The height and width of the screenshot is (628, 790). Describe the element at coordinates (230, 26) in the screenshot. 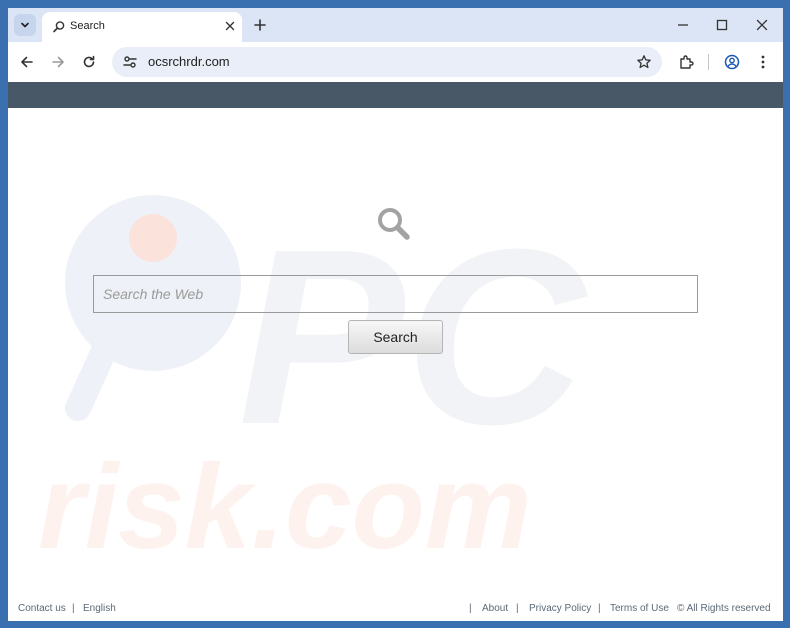

I see `close-icon` at that location.